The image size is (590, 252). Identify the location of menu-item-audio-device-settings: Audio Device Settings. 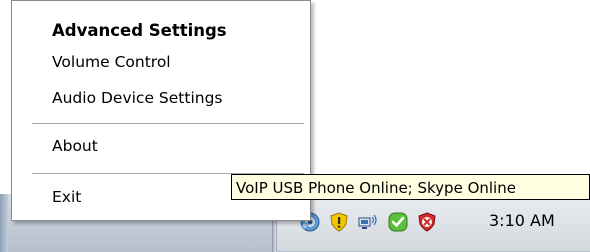
(137, 98).